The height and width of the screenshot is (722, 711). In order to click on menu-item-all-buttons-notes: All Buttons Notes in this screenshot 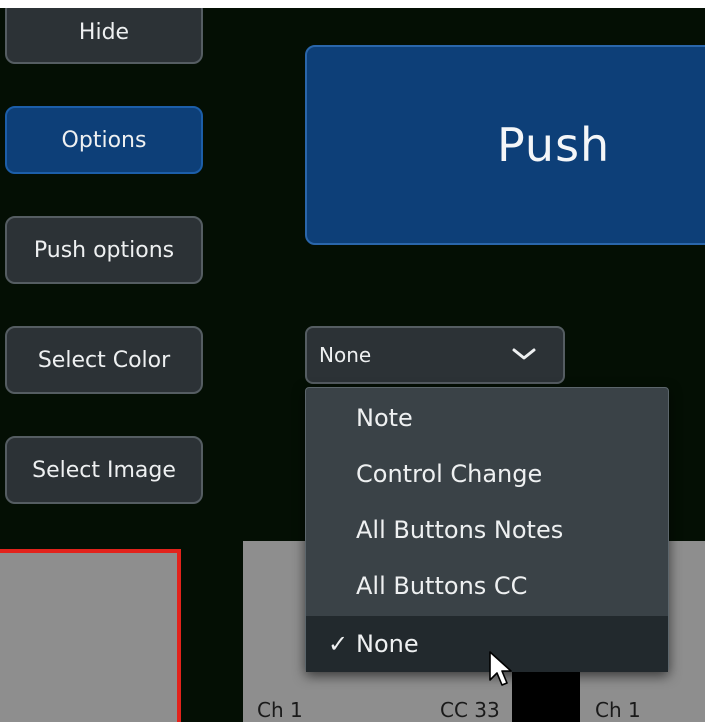, I will do `click(487, 530)`.